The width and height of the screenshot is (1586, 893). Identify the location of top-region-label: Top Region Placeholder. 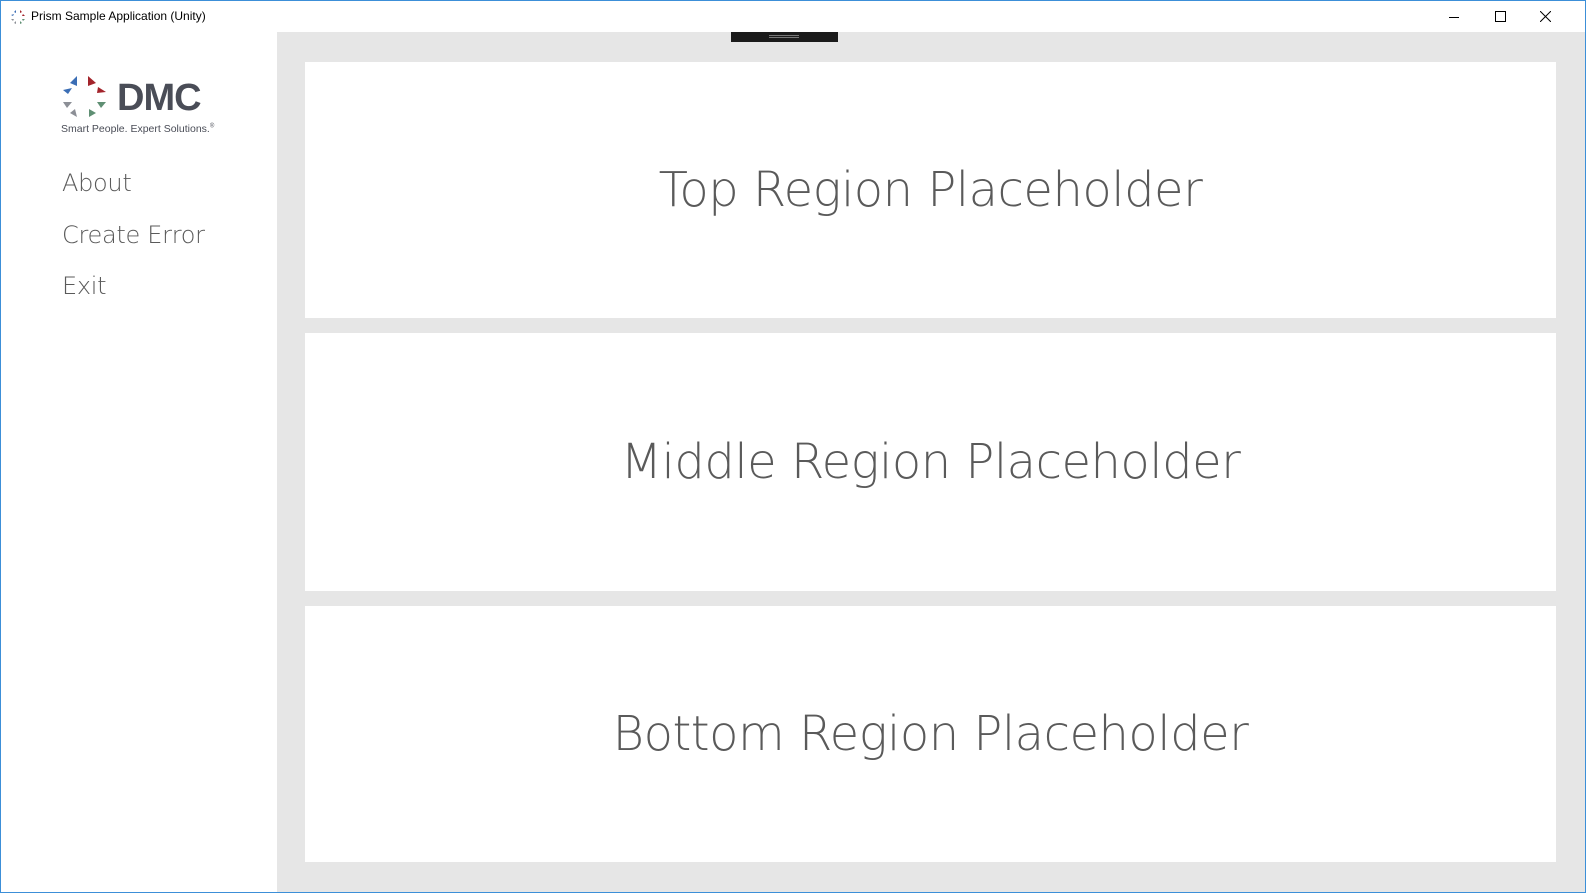
(930, 190).